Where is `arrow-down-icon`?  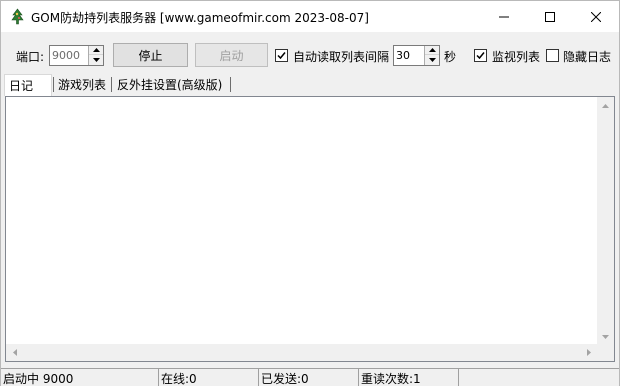
arrow-down-icon is located at coordinates (605, 336).